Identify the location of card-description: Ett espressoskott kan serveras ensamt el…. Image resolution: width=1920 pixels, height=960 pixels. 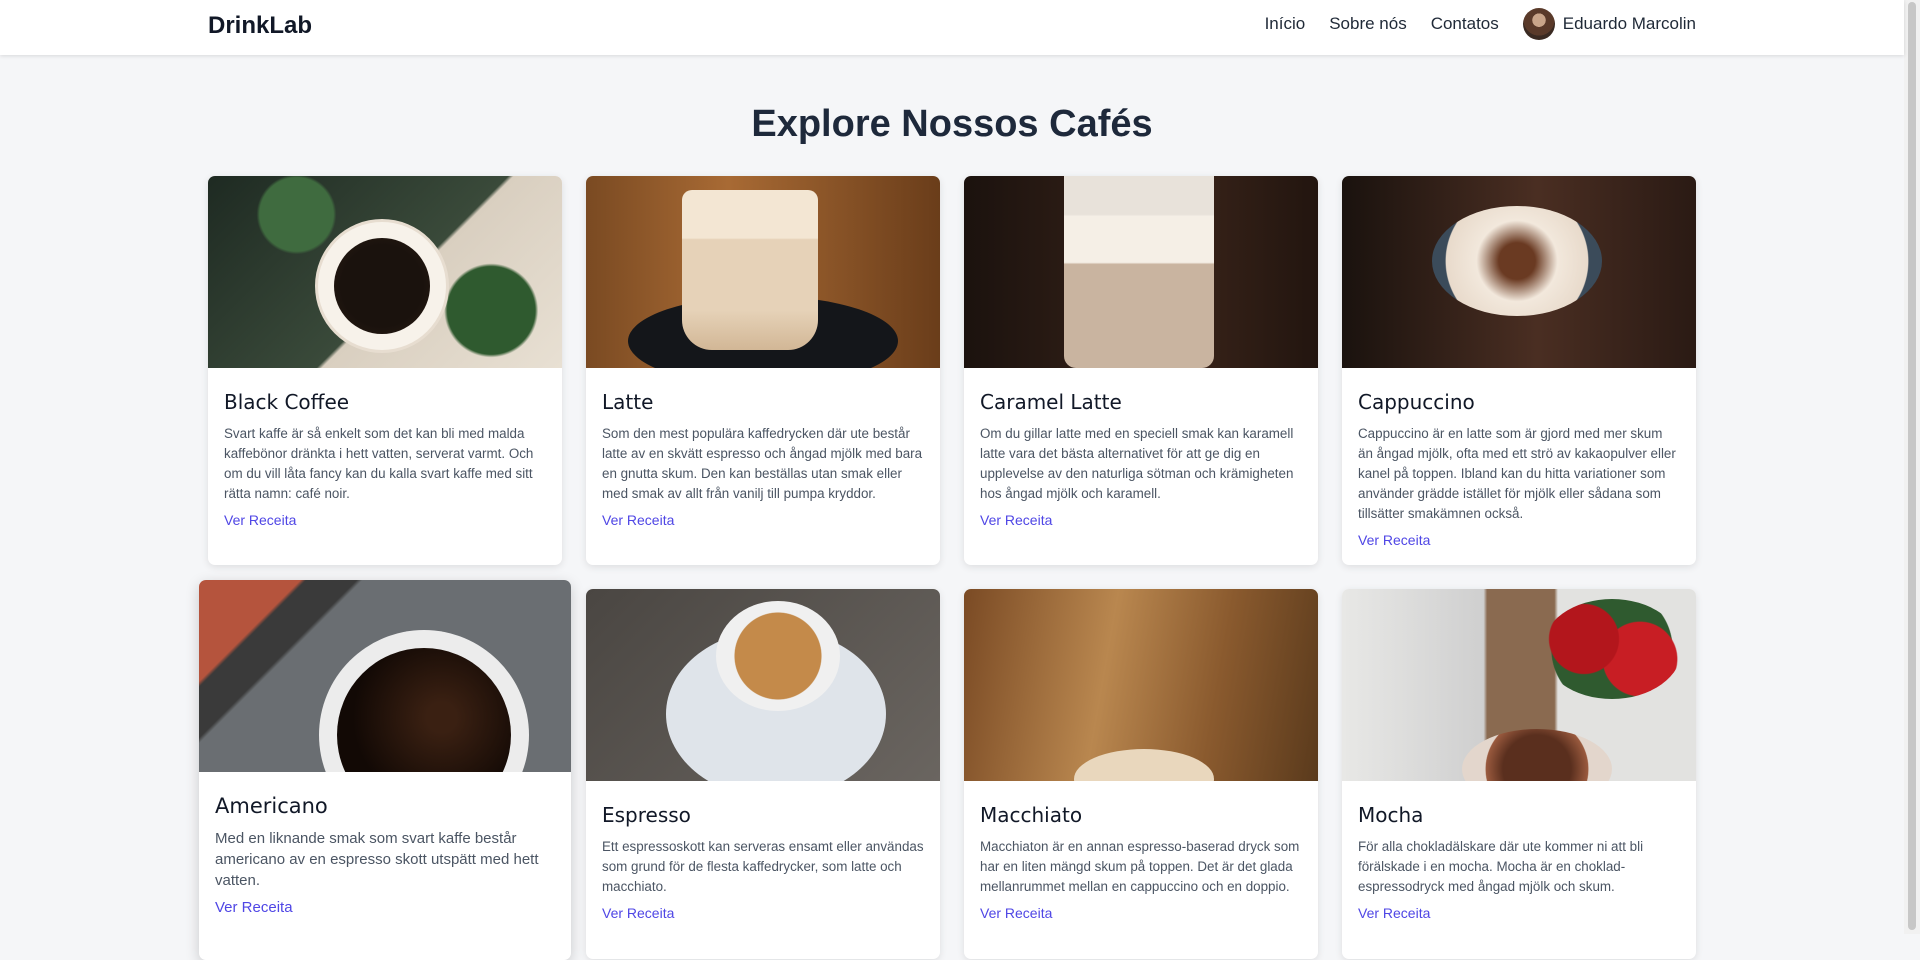
(763, 866).